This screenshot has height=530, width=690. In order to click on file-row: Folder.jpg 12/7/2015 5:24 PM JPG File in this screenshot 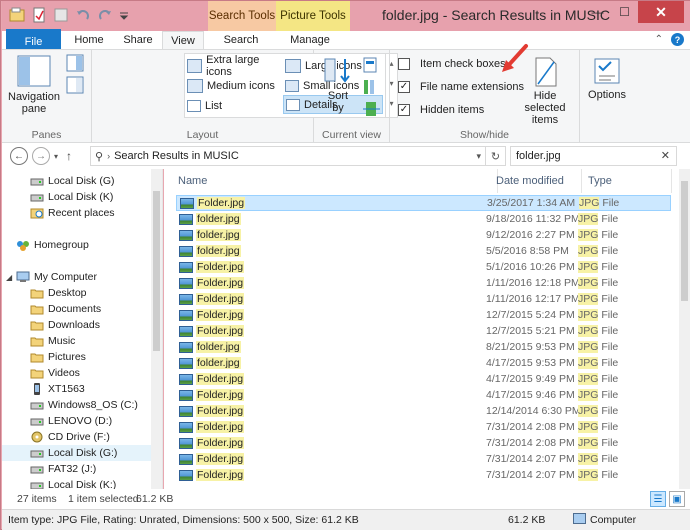, I will do `click(423, 315)`.